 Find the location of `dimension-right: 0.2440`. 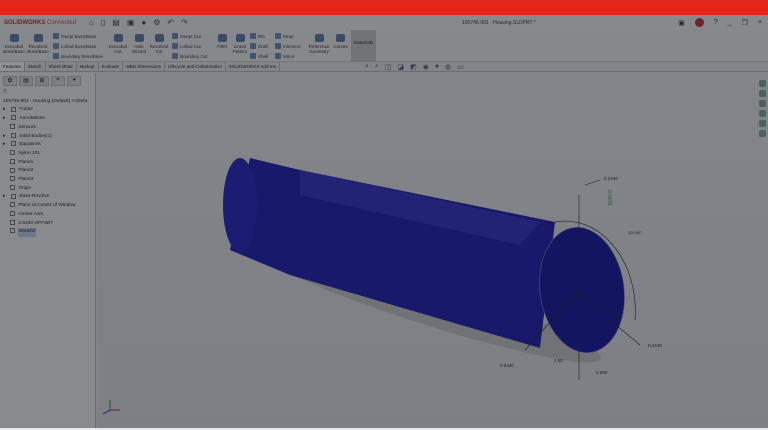

dimension-right: 0.2440 is located at coordinates (655, 345).